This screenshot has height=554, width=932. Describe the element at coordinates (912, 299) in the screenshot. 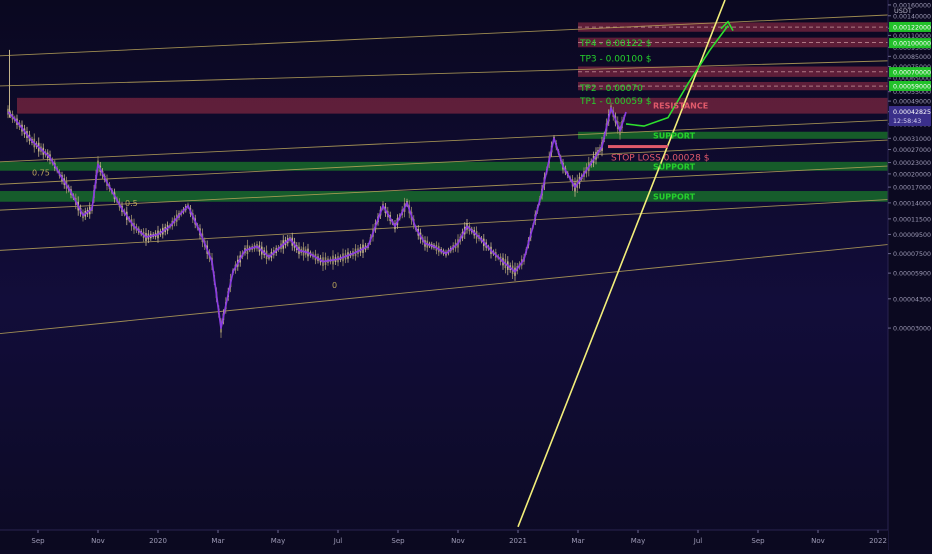

I see `price-tick-label: 0.00004300` at that location.